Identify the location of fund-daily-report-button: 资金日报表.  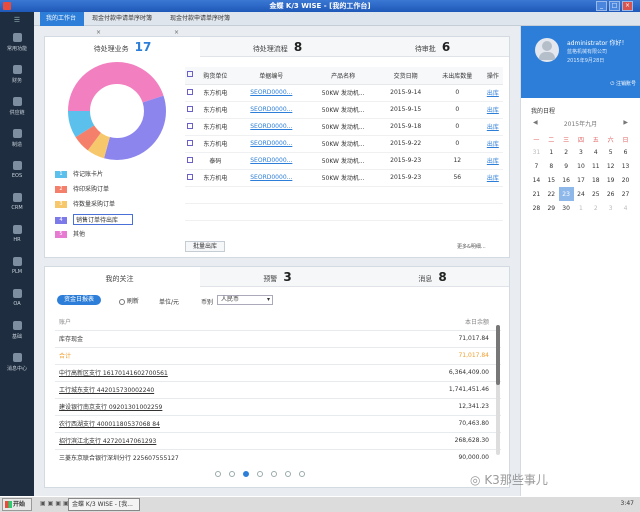
(79, 300).